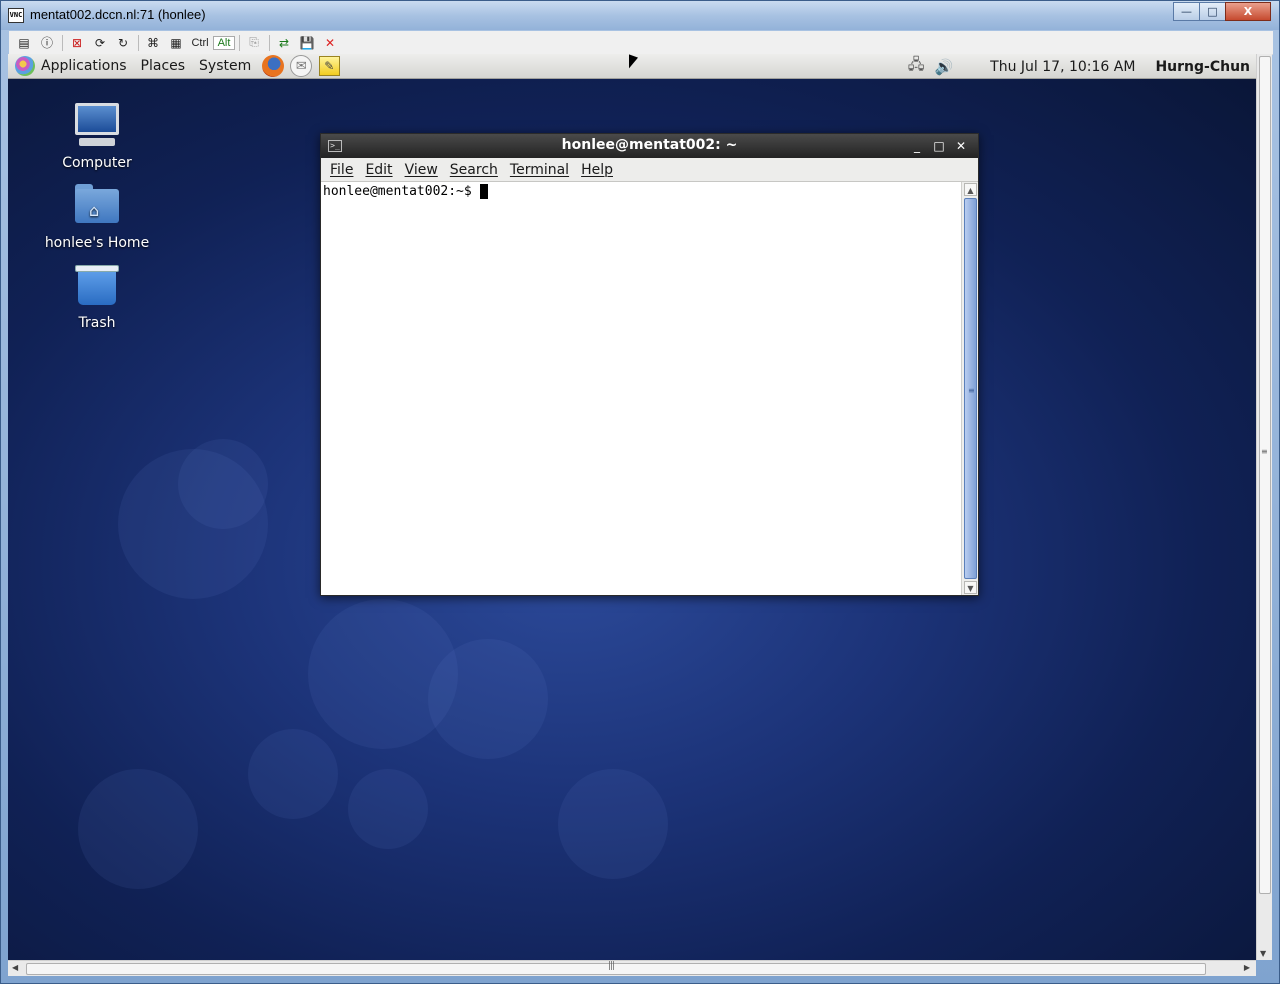 The height and width of the screenshot is (984, 1280). I want to click on gnome-foot-icon, so click(25, 66).